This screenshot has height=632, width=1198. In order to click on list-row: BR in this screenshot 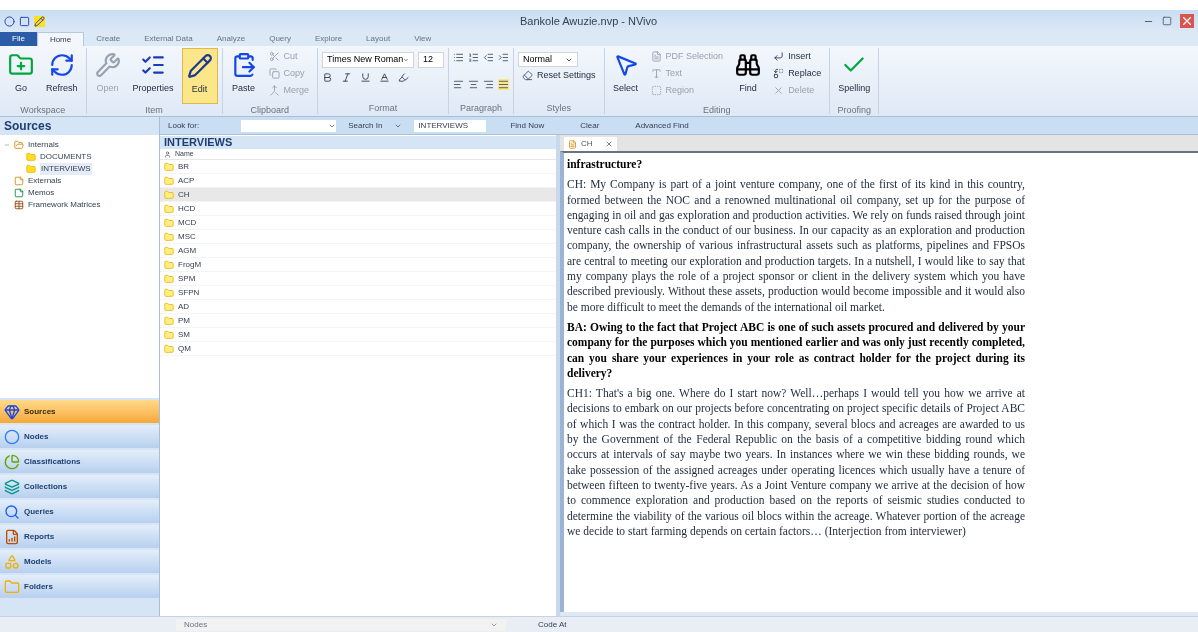, I will do `click(358, 167)`.